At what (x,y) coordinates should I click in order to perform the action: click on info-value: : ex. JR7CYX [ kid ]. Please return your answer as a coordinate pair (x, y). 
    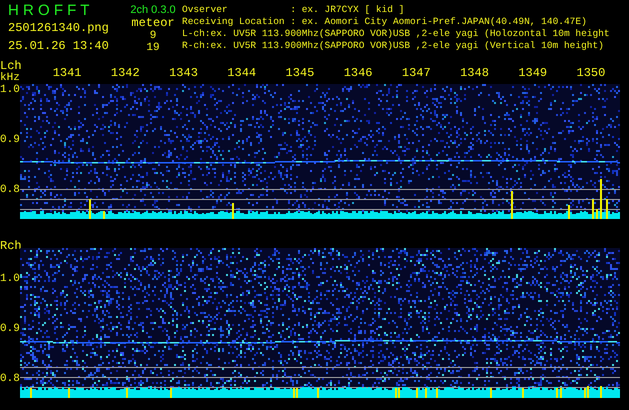
    Looking at the image, I should click on (347, 10).